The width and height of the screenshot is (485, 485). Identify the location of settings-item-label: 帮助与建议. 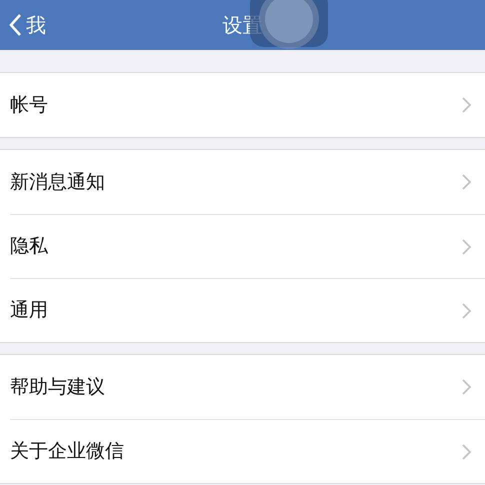
(57, 387).